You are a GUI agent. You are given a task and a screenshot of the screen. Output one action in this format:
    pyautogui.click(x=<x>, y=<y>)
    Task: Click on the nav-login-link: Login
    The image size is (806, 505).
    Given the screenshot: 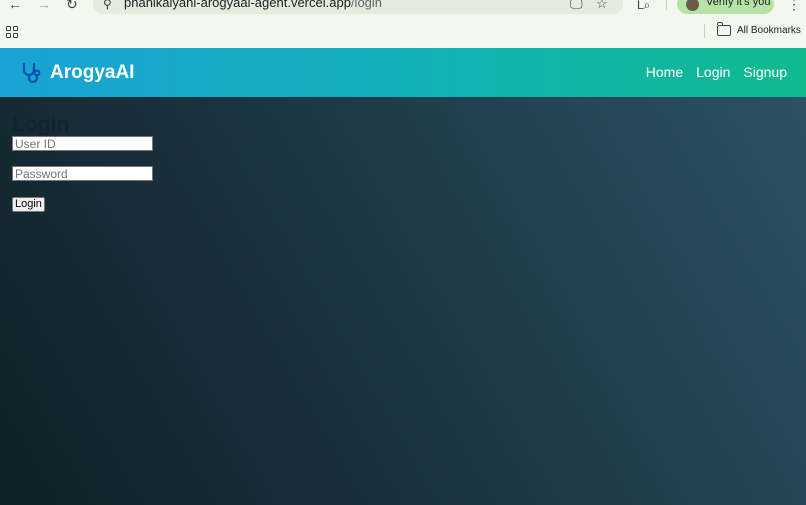 What is the action you would take?
    pyautogui.click(x=713, y=72)
    